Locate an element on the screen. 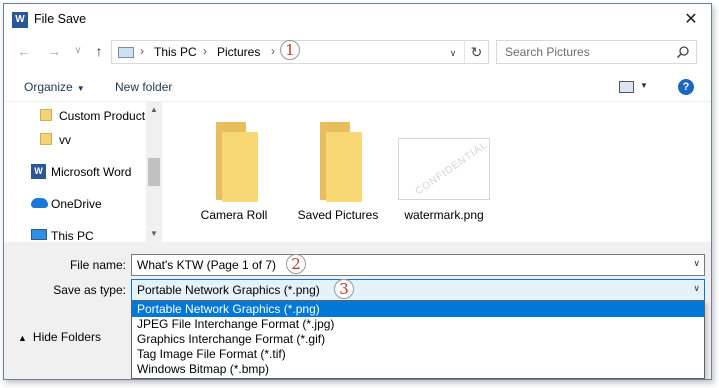 The image size is (719, 388). file-type-option-bmp: Windows Bitmap (*.bmp) is located at coordinates (418, 369).